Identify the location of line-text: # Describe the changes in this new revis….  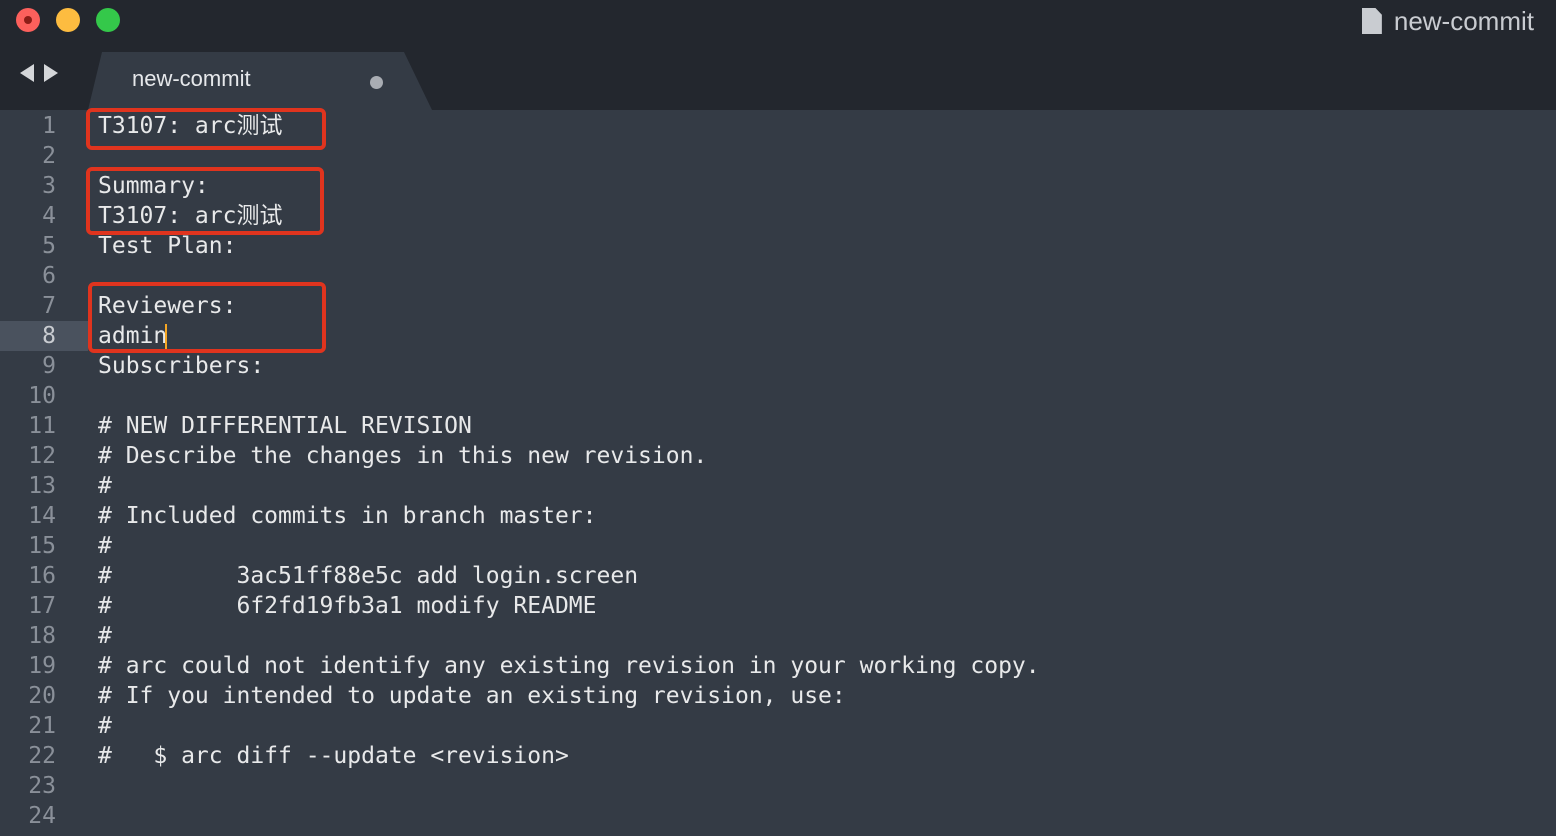
(402, 456).